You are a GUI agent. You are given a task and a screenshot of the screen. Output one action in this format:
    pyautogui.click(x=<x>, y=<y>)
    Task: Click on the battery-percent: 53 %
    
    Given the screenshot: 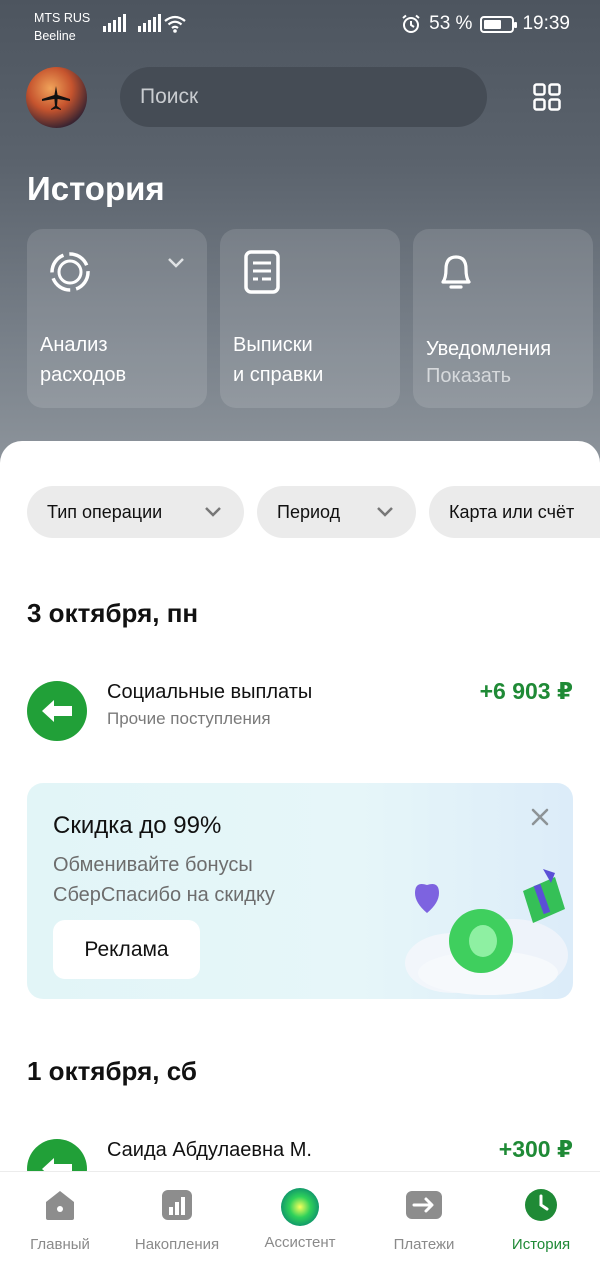 What is the action you would take?
    pyautogui.click(x=451, y=23)
    